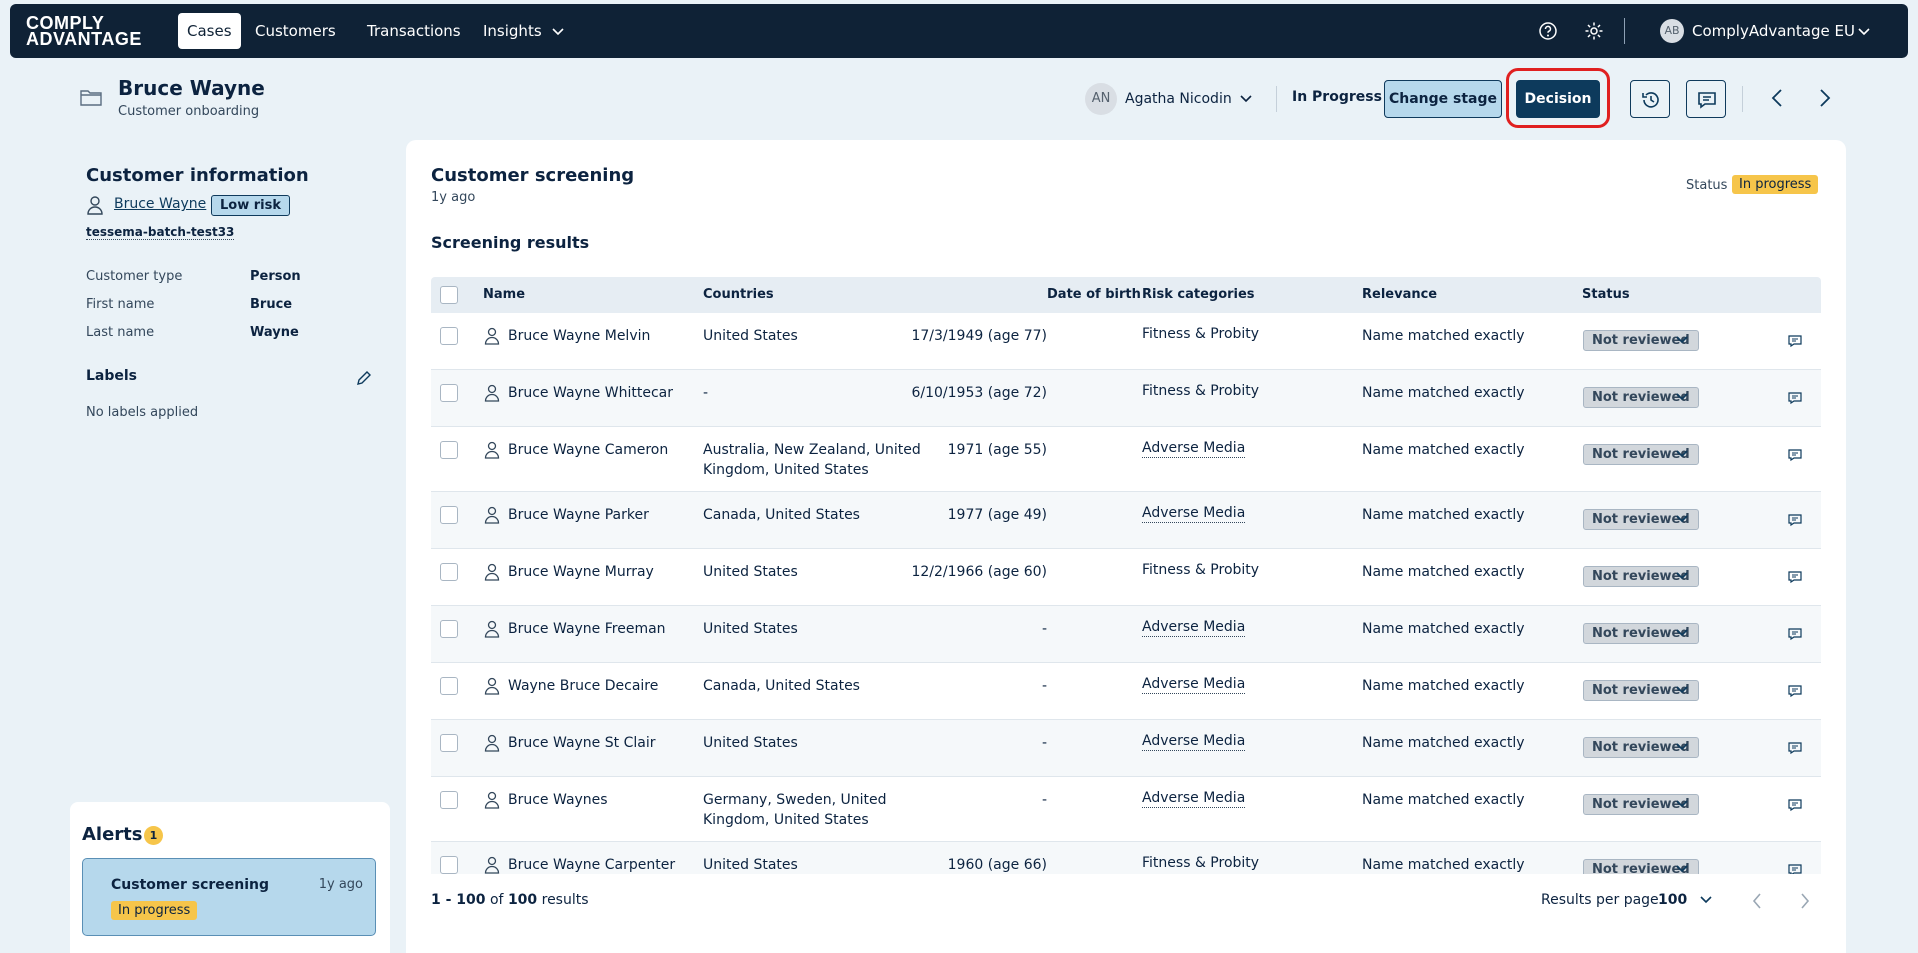 The width and height of the screenshot is (1918, 953). I want to click on match-name: Bruce Waynes, so click(558, 800).